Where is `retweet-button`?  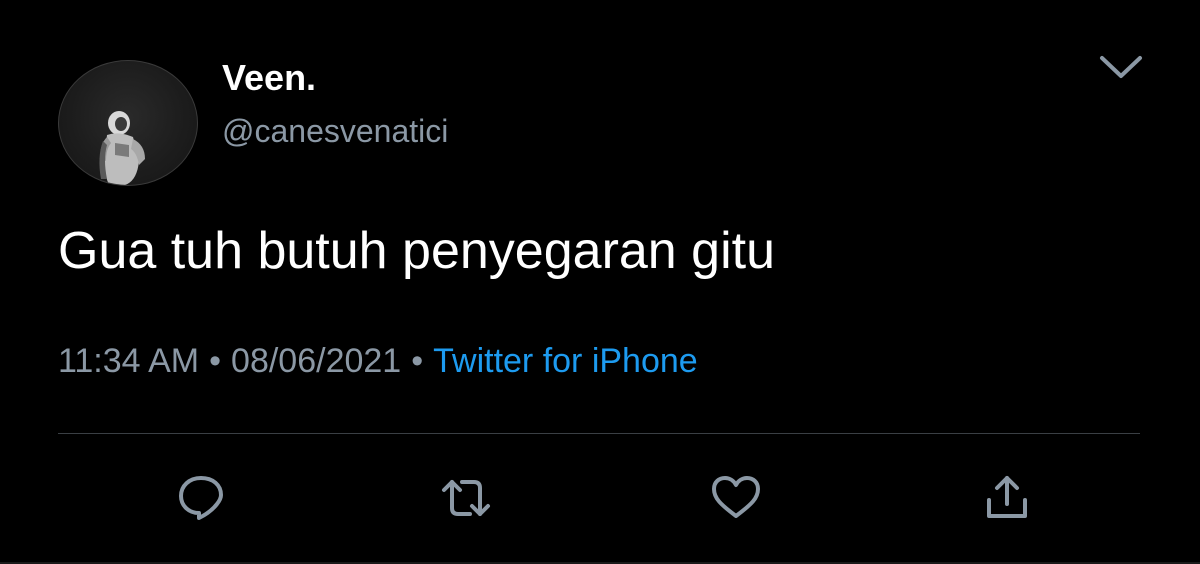
retweet-button is located at coordinates (466, 498).